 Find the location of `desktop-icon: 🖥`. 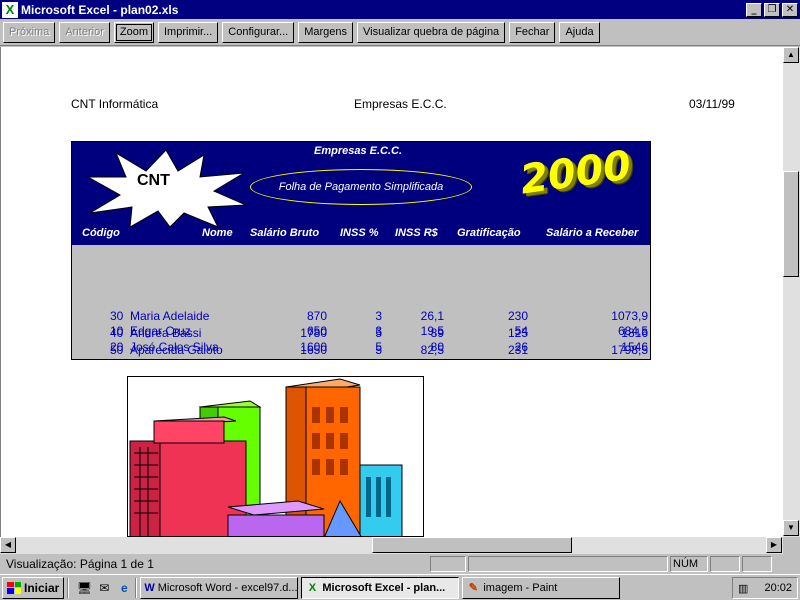

desktop-icon: 🖥 is located at coordinates (84, 588).